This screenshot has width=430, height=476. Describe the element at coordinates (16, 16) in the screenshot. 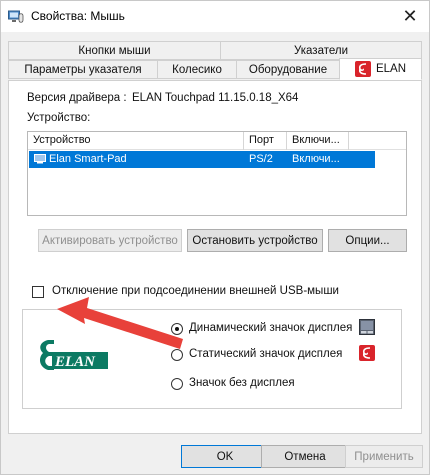

I see `mouse-settings-icon` at that location.